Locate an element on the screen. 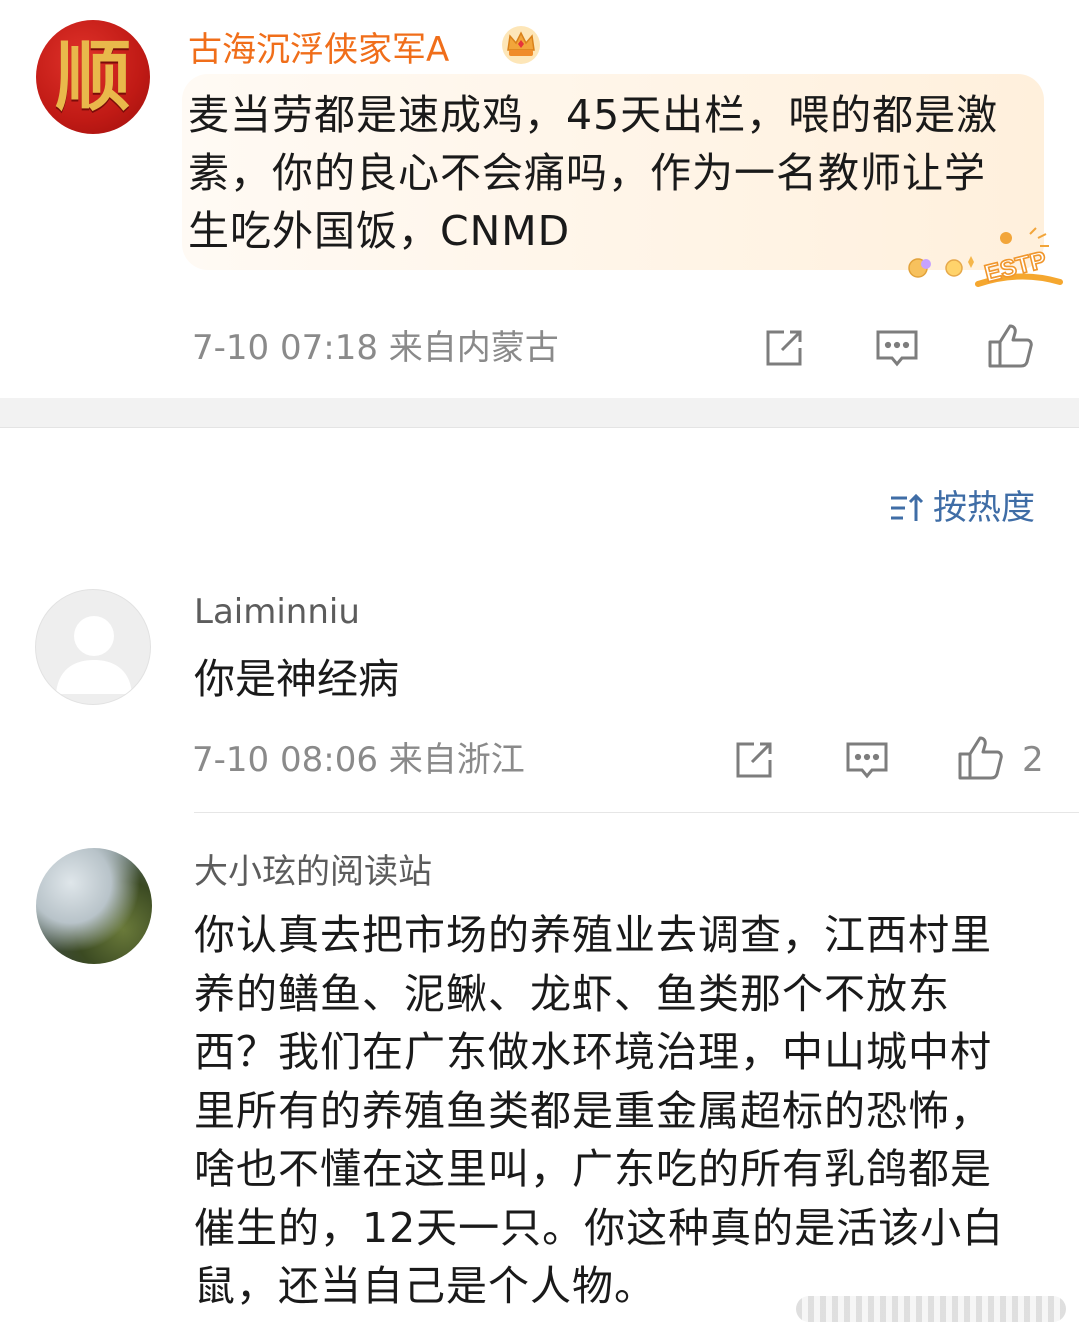 This screenshot has height=1339, width=1079. post-author-avatar: 顺 is located at coordinates (93, 77).